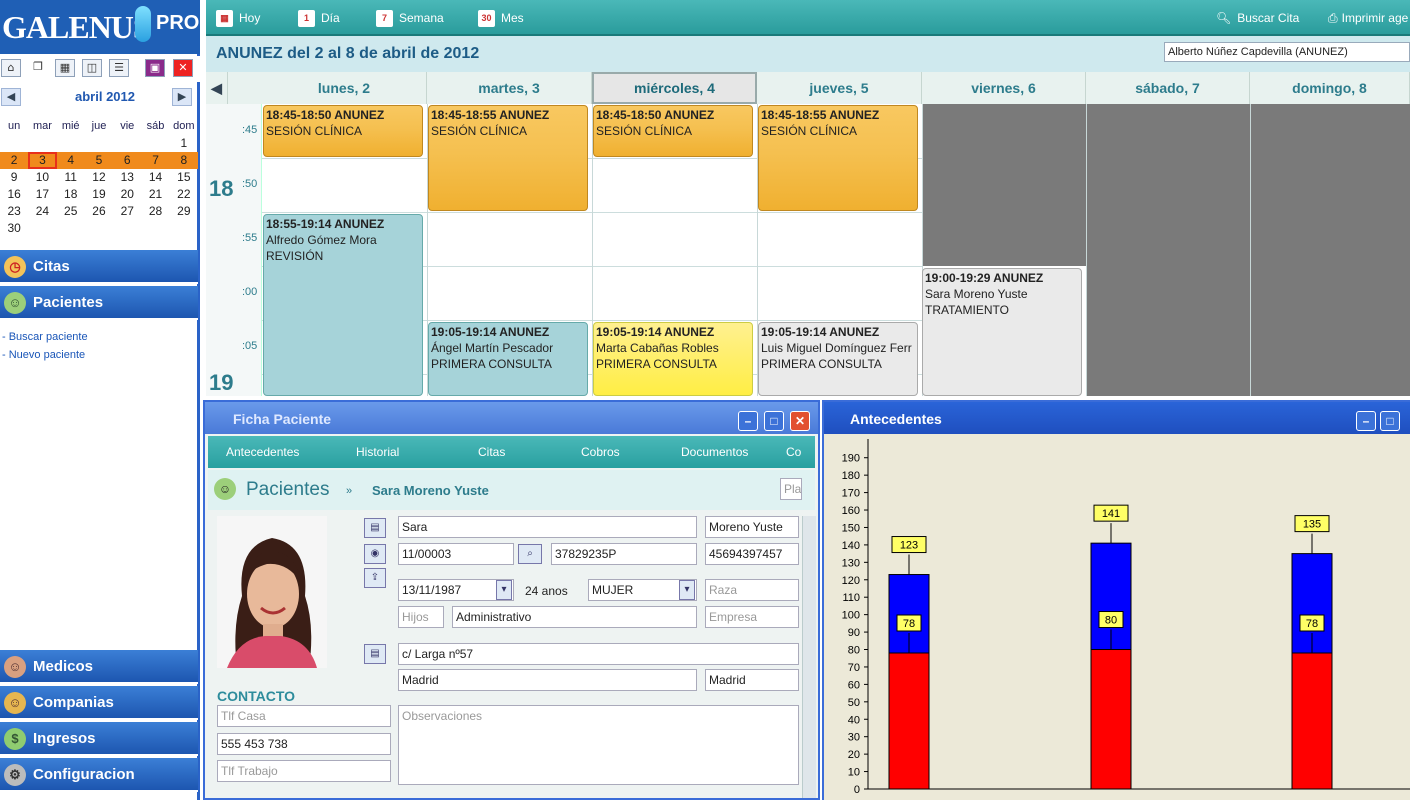  I want to click on calendar-day: 1, so click(184, 143).